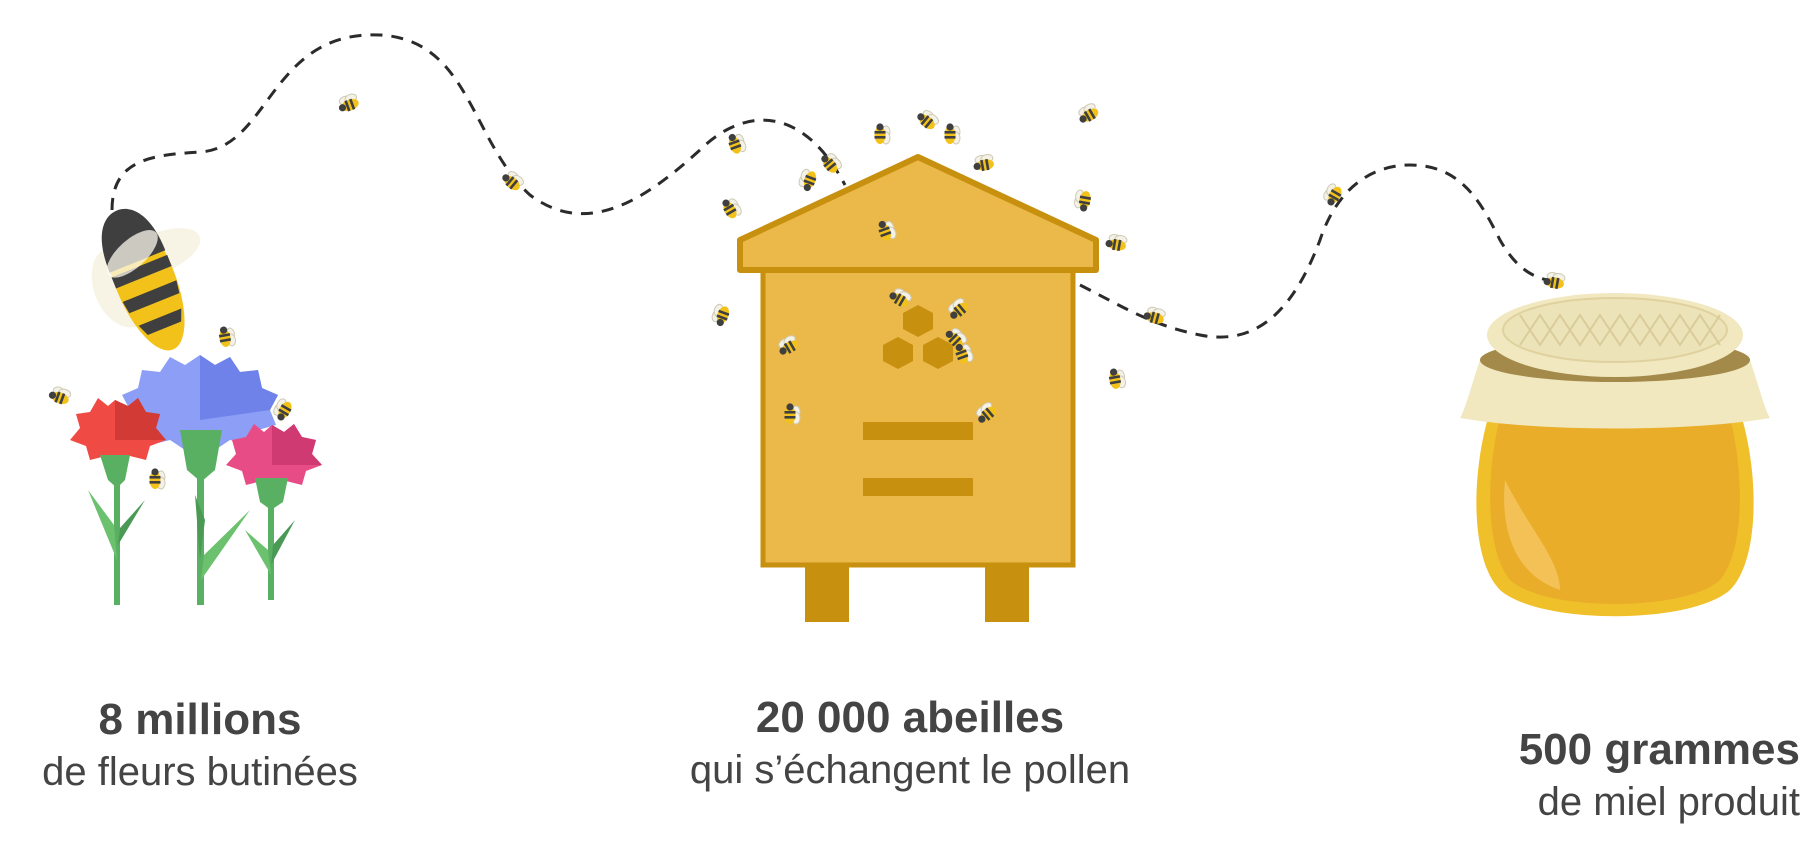 Image resolution: width=1800 pixels, height=855 pixels. What do you see at coordinates (918, 388) in the screenshot?
I see `beehive-icon` at bounding box center [918, 388].